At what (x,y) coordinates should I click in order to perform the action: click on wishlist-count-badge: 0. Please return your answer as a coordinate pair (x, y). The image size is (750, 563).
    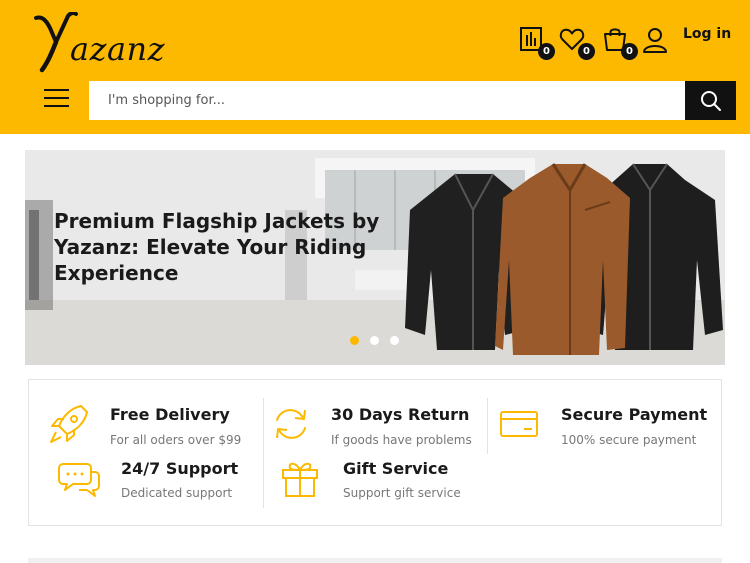
    Looking at the image, I should click on (586, 51).